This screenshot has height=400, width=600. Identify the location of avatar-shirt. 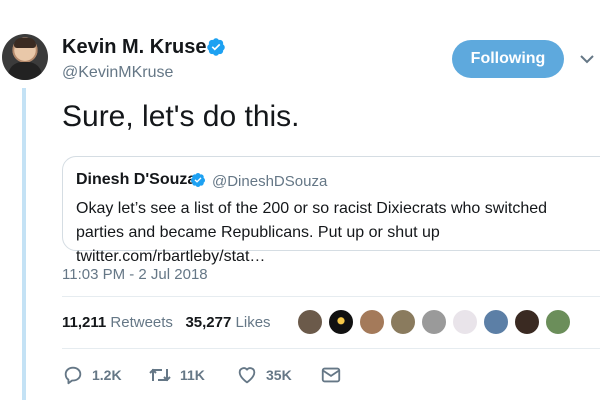
(25, 71).